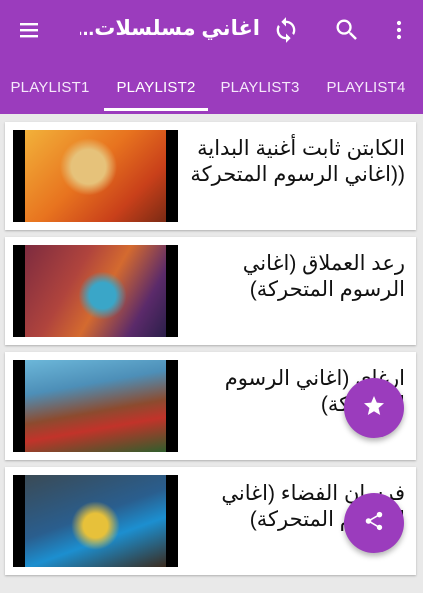 The height and width of the screenshot is (593, 423). I want to click on refresh-icon, so click(286, 30).